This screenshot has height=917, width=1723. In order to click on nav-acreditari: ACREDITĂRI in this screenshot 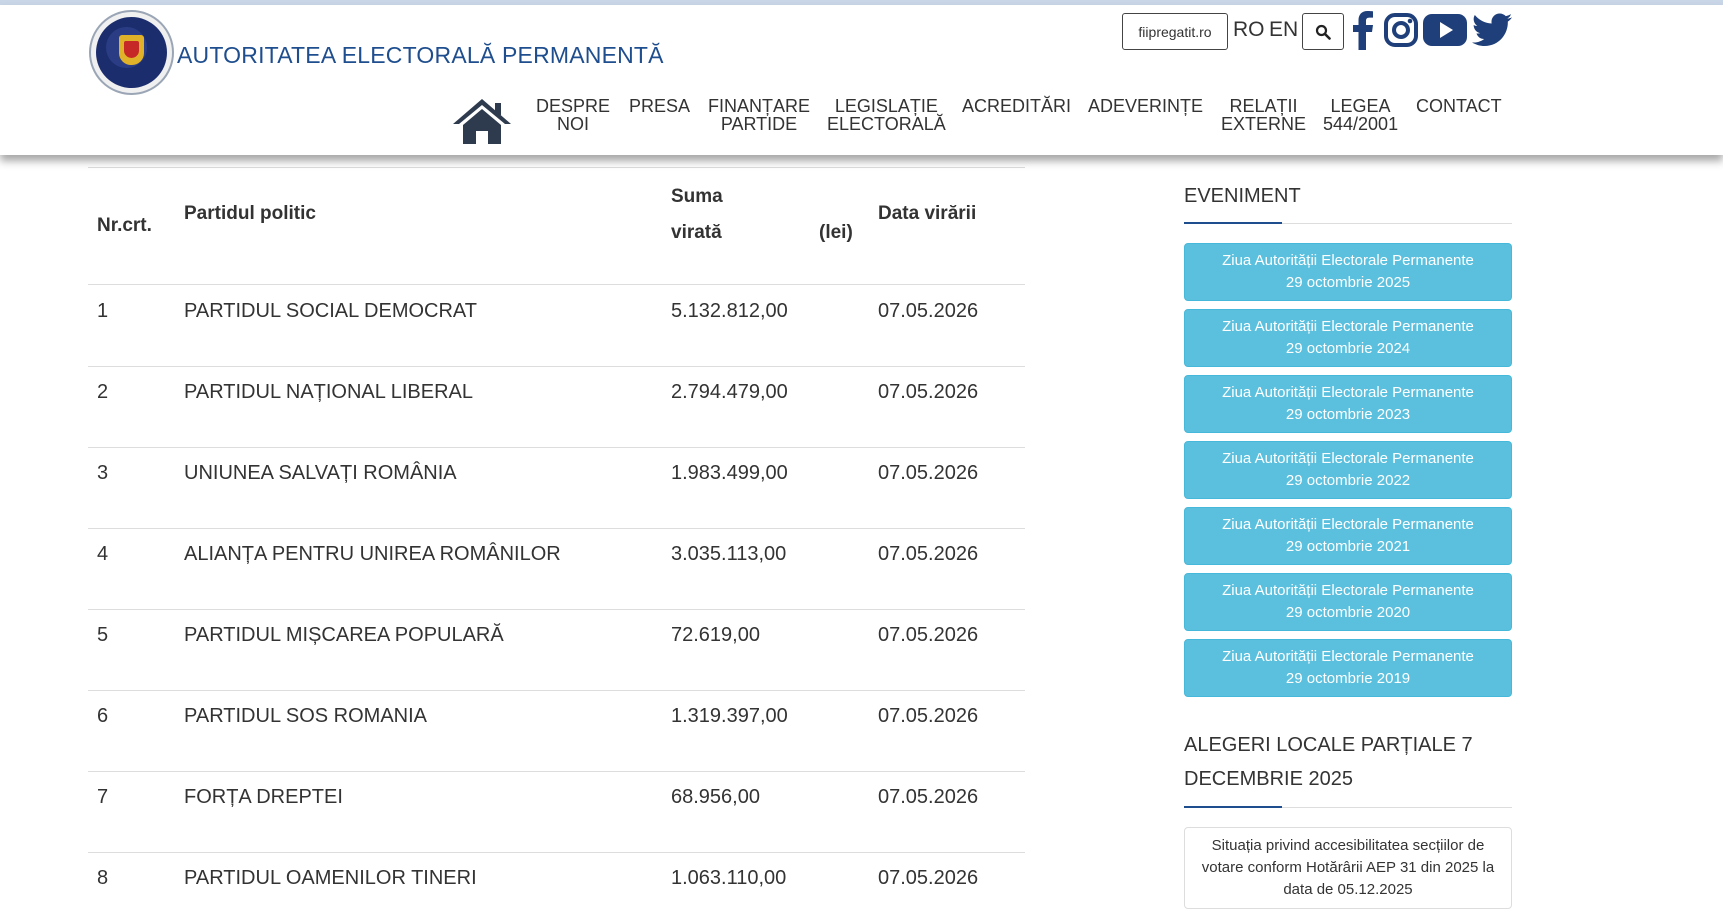, I will do `click(1016, 106)`.